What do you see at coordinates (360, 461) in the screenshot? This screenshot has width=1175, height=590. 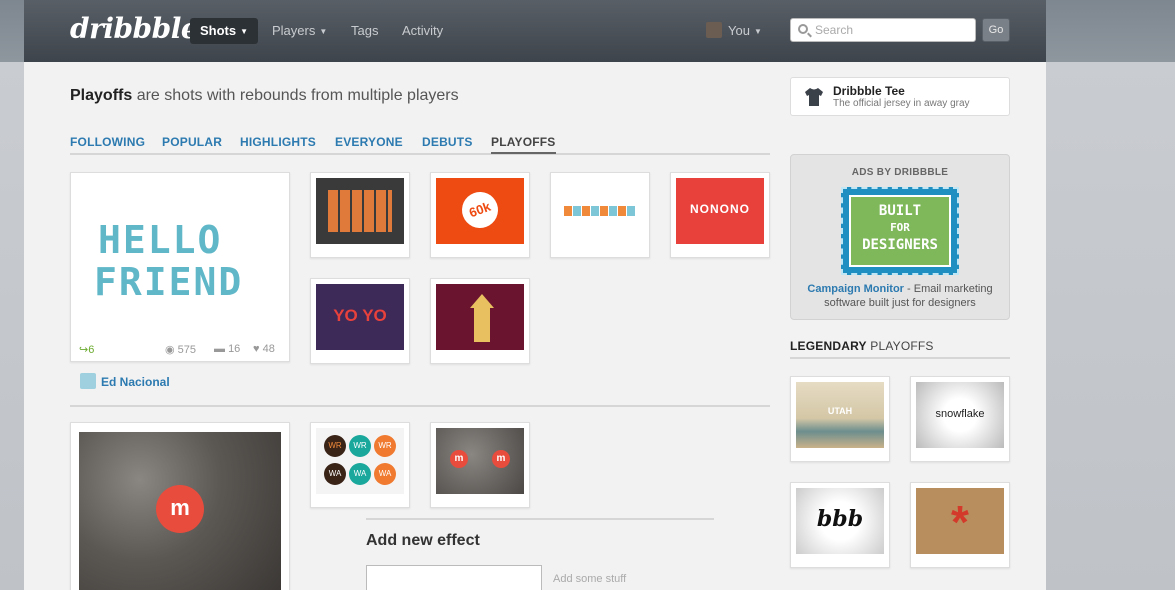 I see `shot-thumbnail: WR WR WR WA WA WA` at bounding box center [360, 461].